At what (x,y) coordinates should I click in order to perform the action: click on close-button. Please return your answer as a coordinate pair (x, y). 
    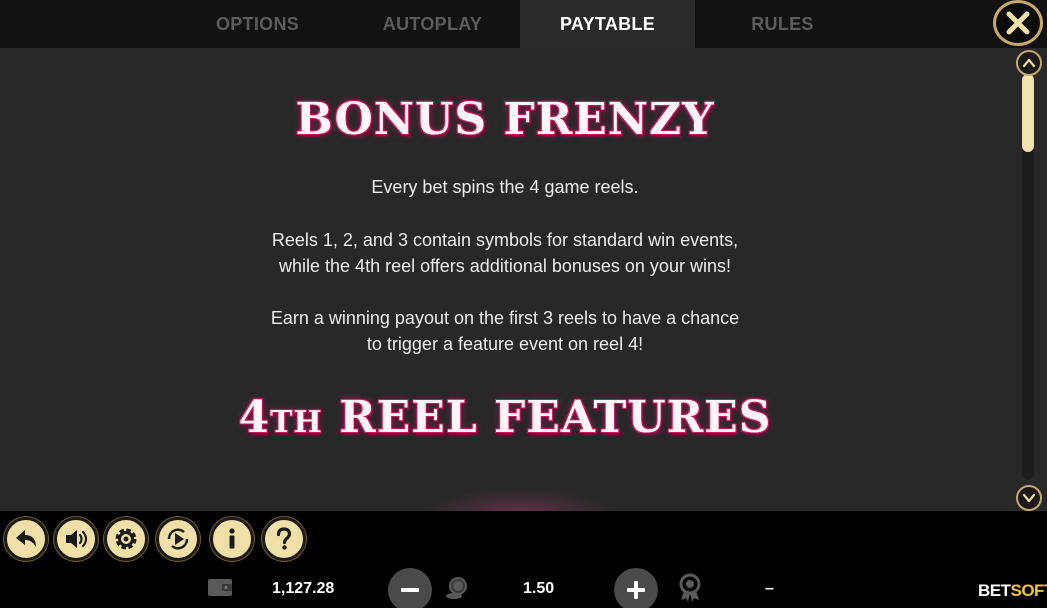
    Looking at the image, I should click on (1018, 23).